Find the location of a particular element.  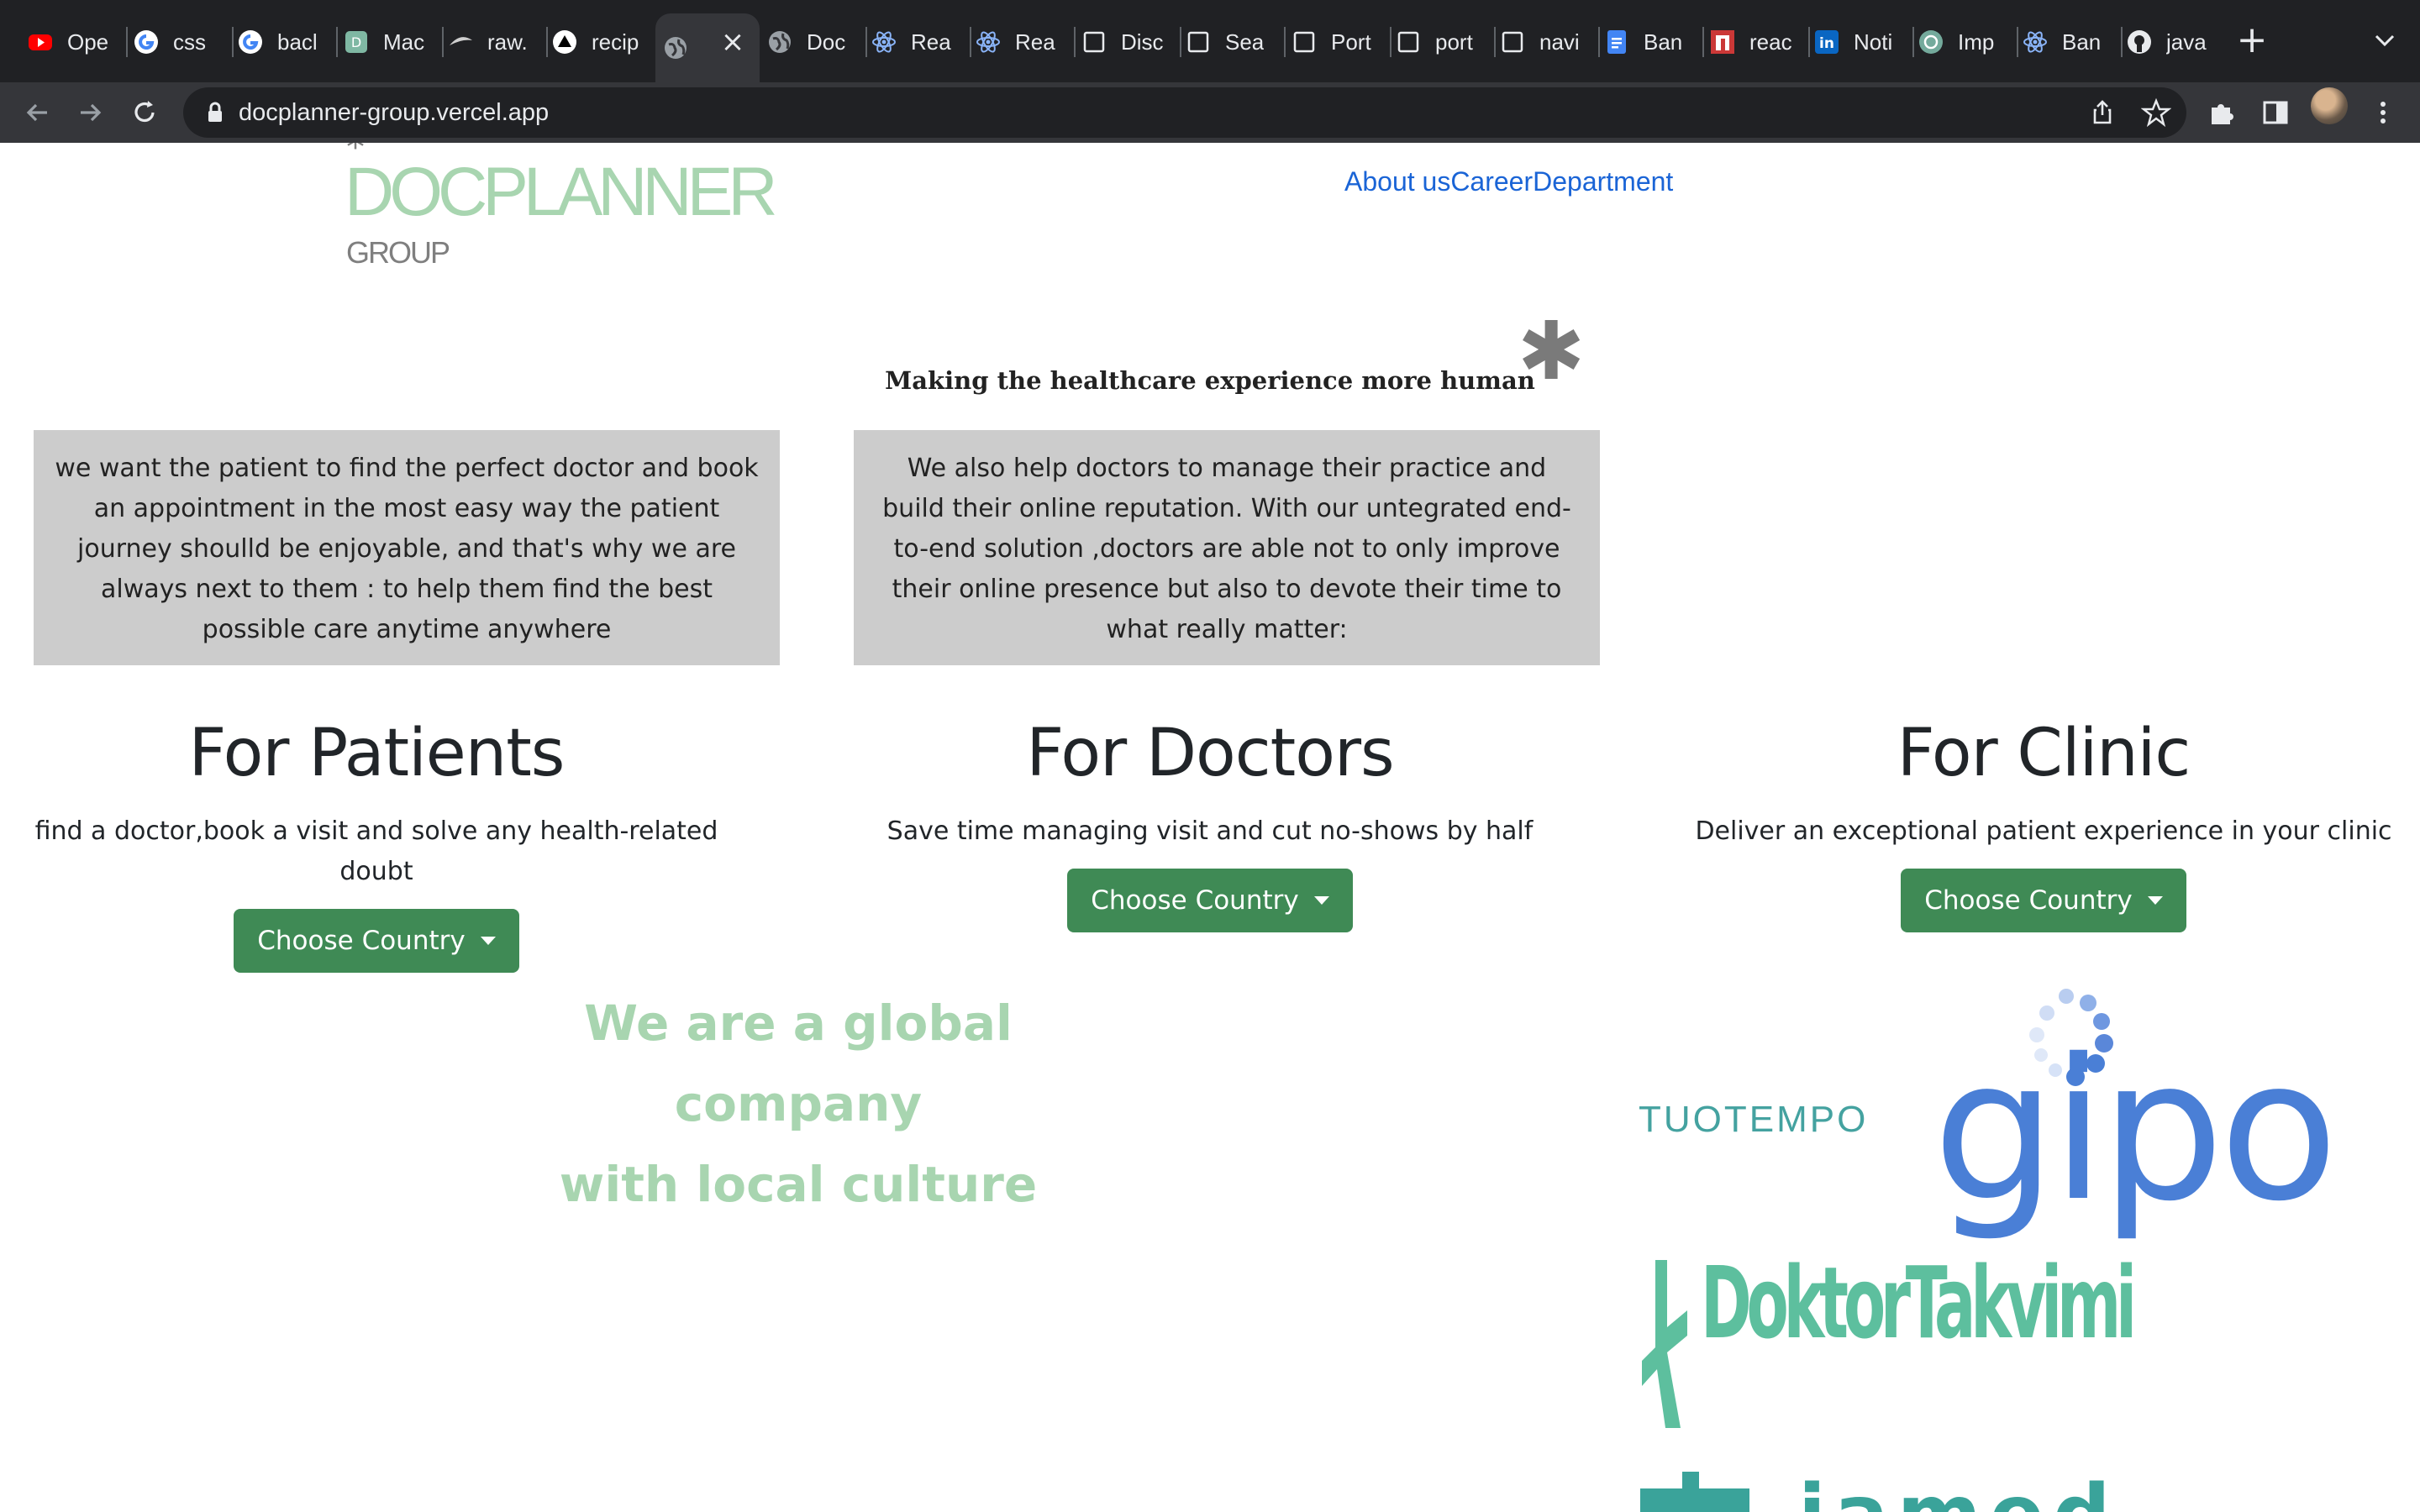

nav-department: Department is located at coordinates (1603, 181).